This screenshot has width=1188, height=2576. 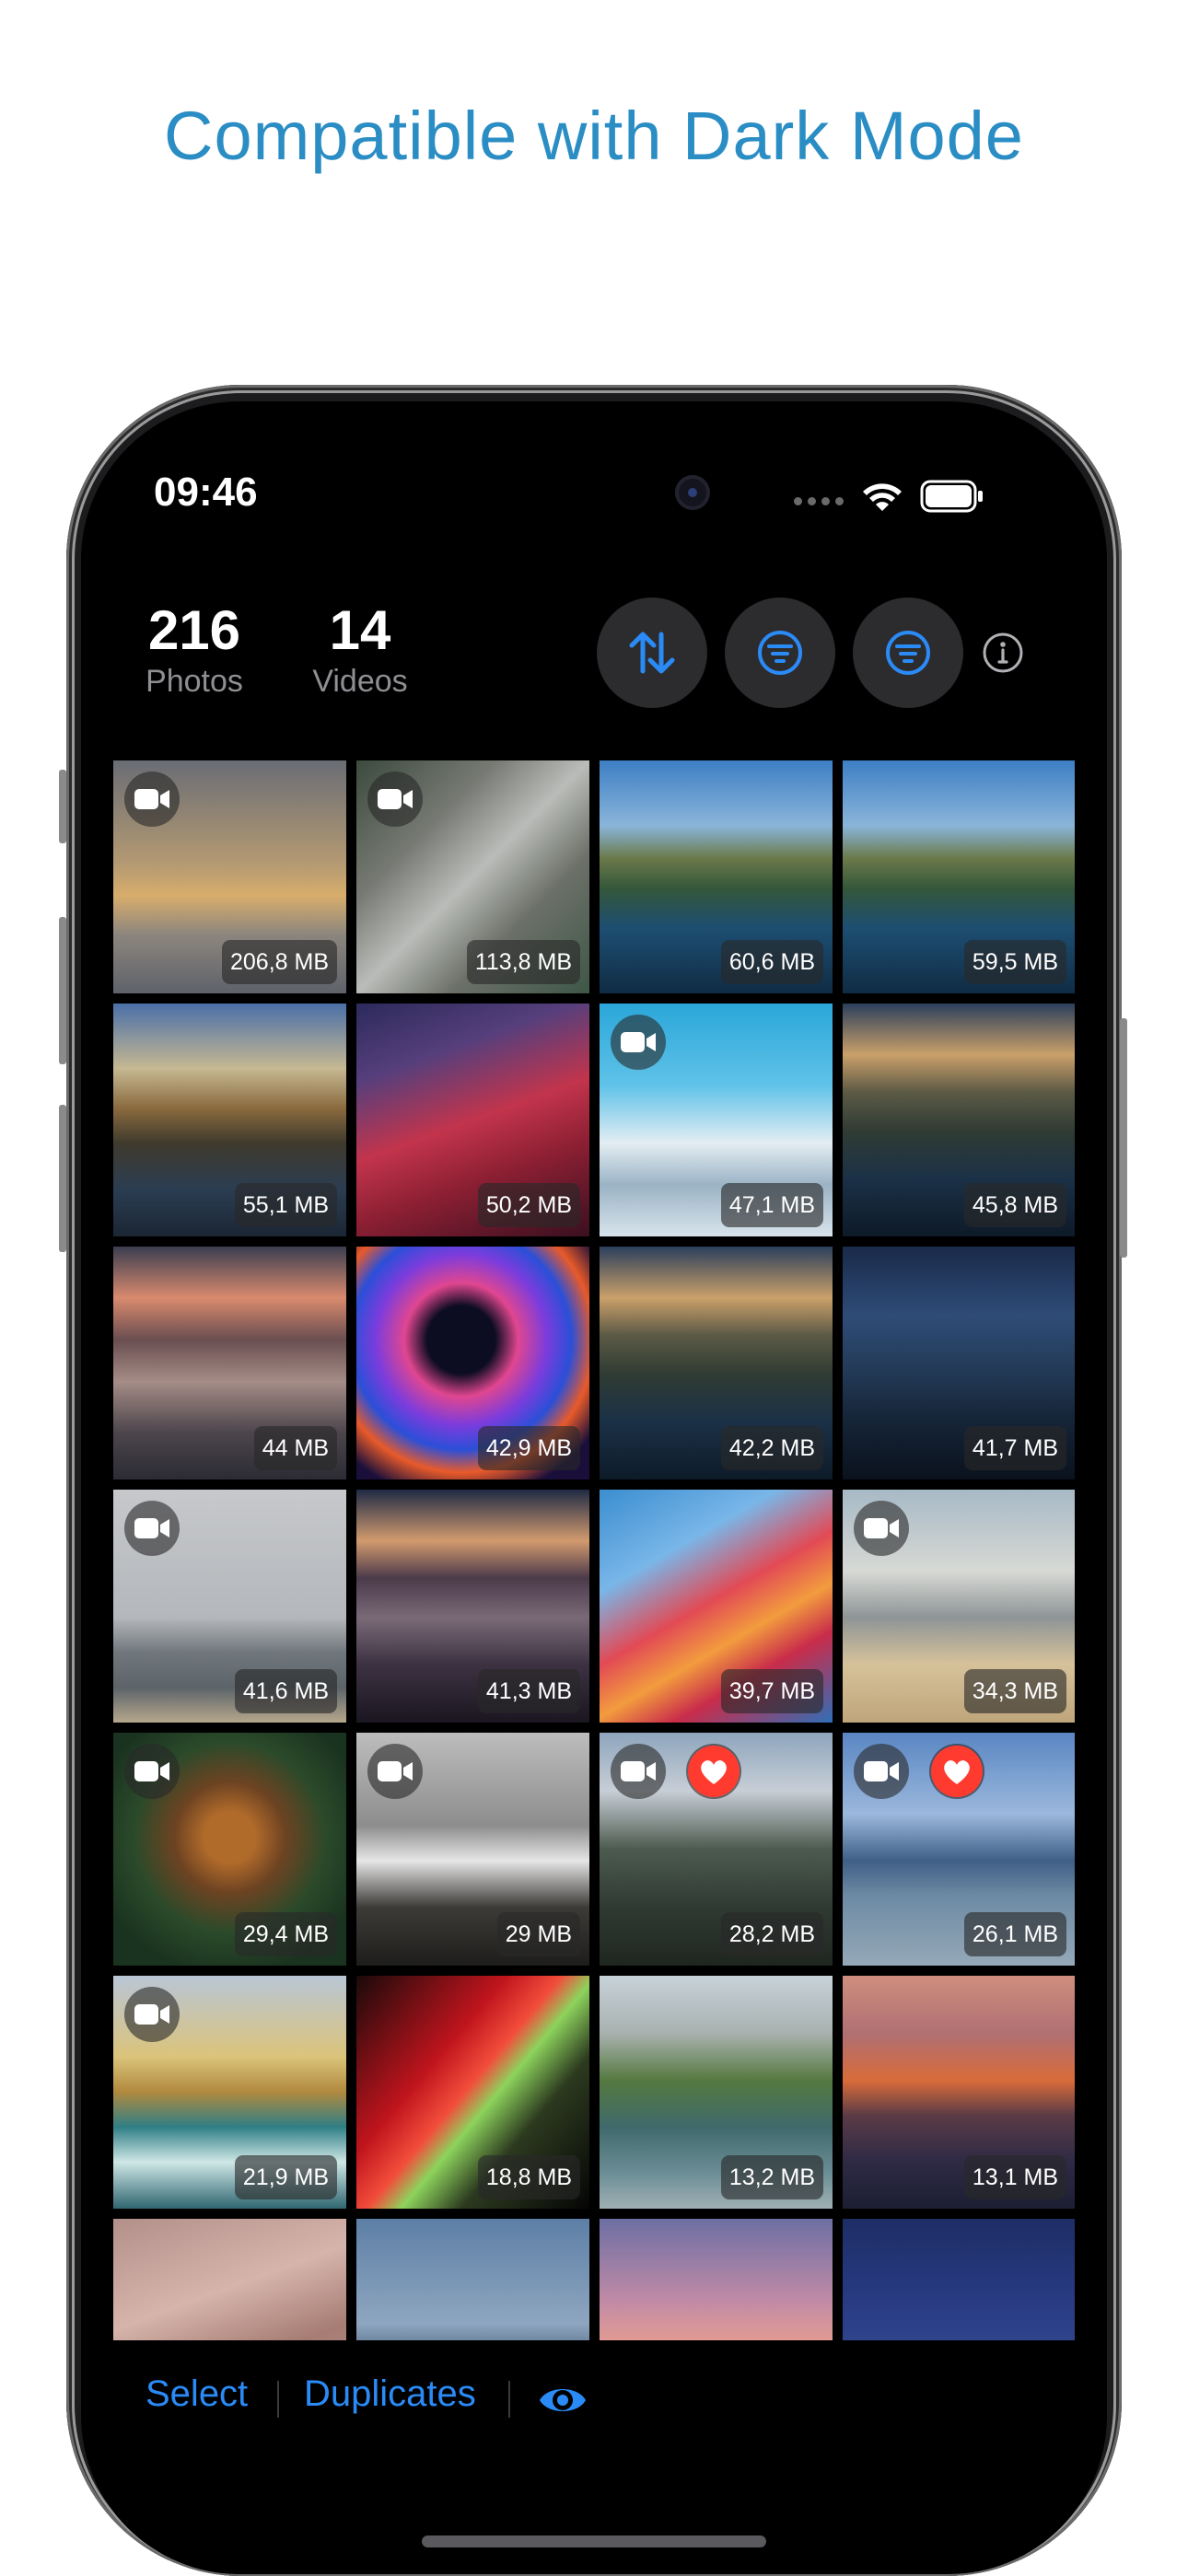 I want to click on photo-tile: 13,2 MB, so click(x=716, y=2092).